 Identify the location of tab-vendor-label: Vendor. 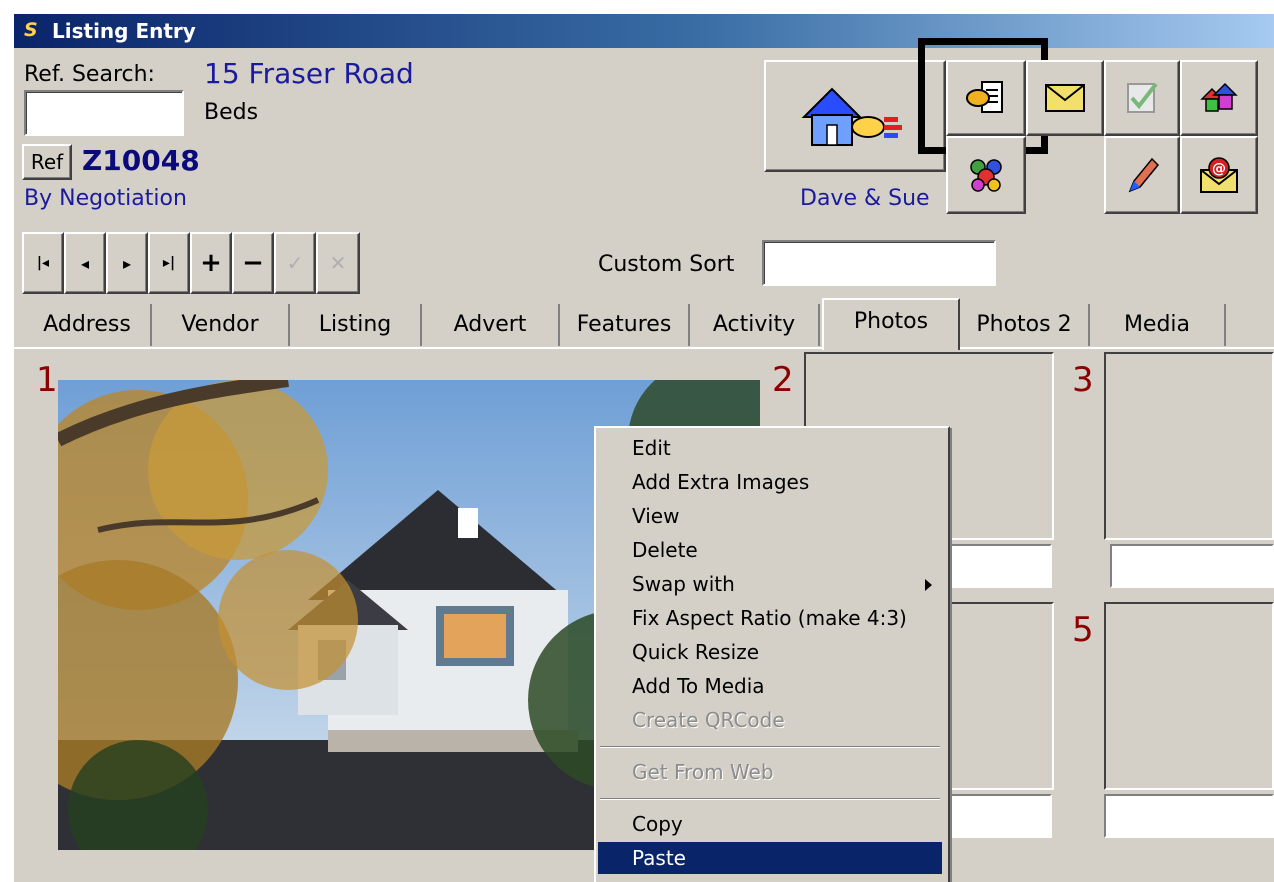
(220, 324).